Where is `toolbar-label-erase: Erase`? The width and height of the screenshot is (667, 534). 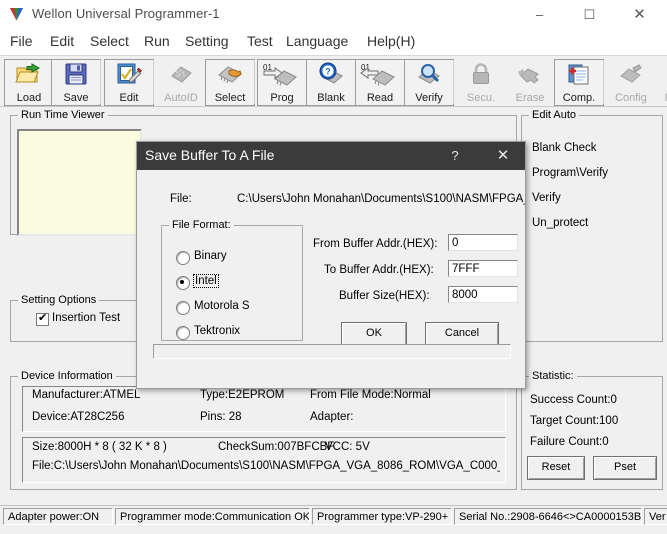
toolbar-label-erase: Erase is located at coordinates (530, 98).